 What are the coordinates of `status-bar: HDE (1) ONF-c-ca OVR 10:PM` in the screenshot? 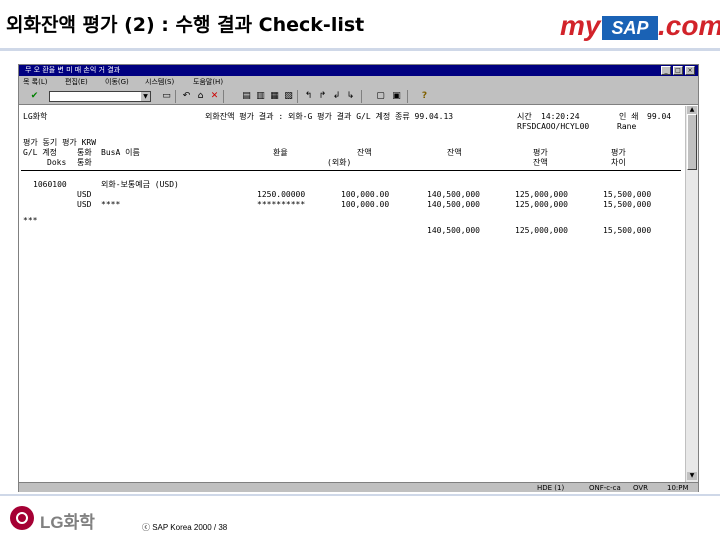 It's located at (358, 487).